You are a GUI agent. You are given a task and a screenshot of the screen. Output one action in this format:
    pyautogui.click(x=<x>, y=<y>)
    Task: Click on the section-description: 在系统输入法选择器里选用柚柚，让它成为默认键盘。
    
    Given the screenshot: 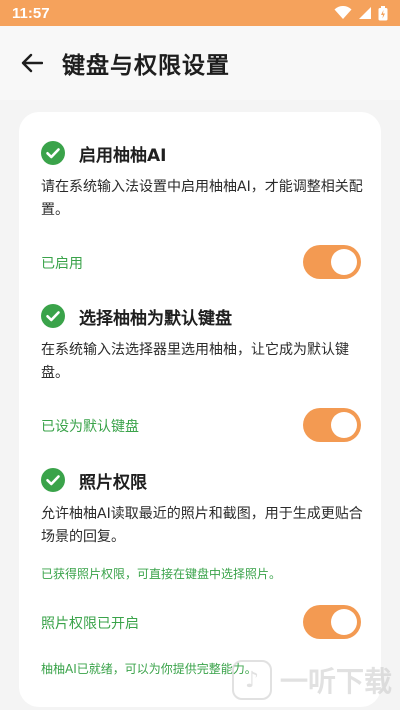 What is the action you would take?
    pyautogui.click(x=195, y=361)
    